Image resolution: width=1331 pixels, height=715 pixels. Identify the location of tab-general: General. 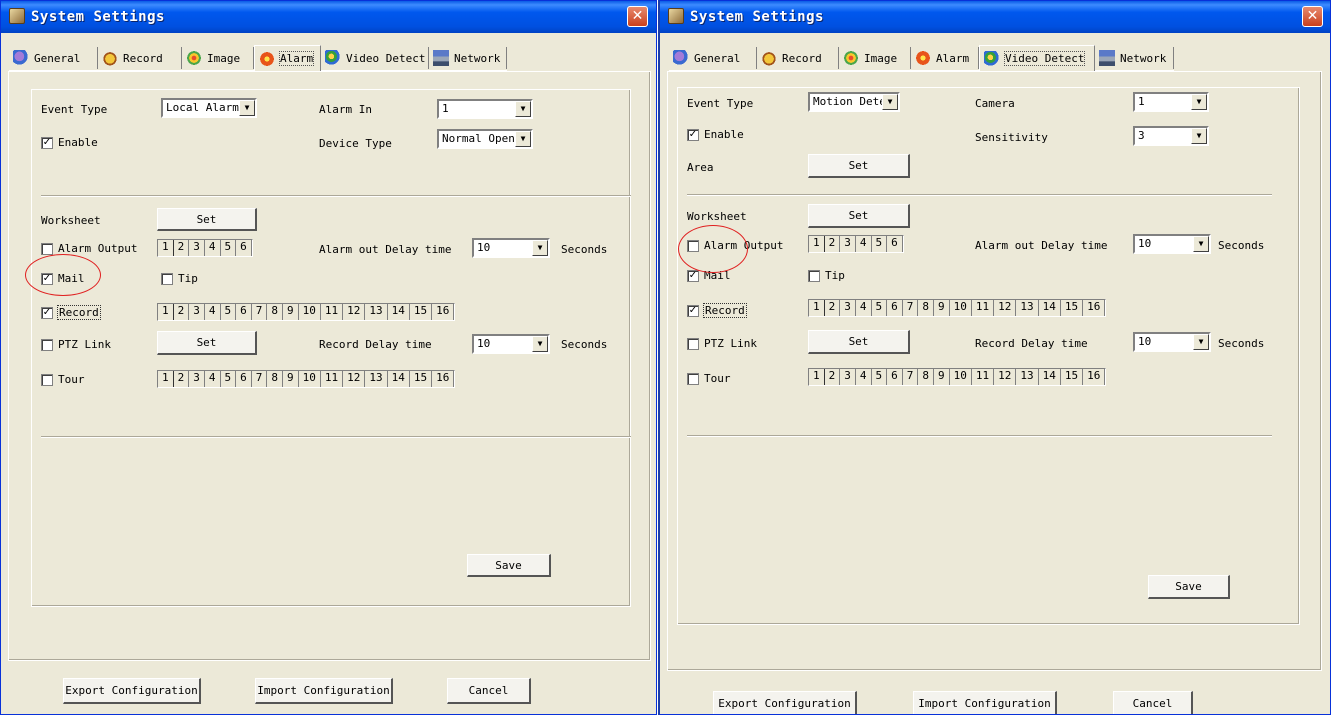
(713, 58).